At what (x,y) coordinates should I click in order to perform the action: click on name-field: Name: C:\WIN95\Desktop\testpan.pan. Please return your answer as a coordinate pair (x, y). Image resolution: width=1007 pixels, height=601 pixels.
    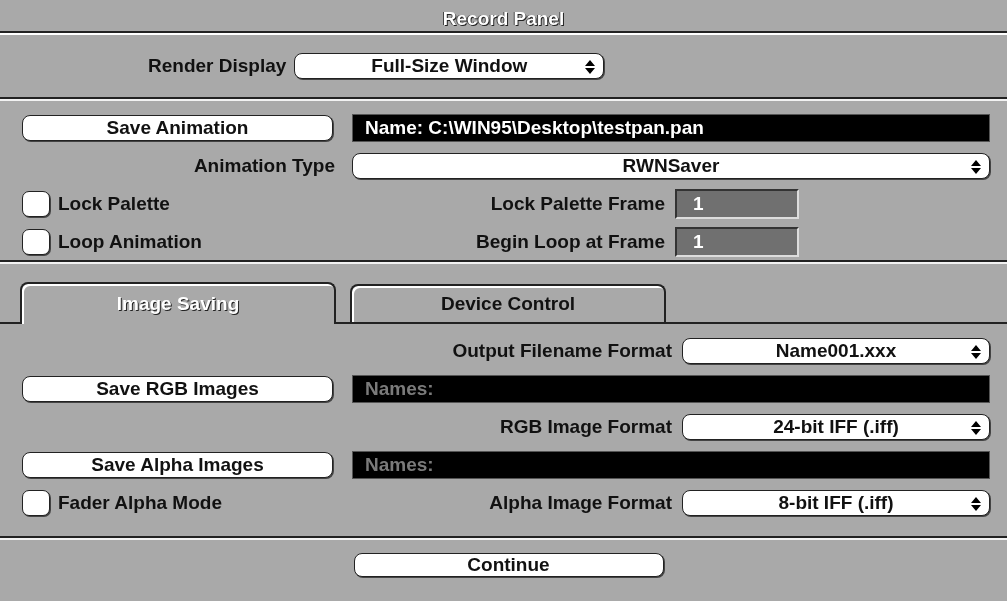
    Looking at the image, I should click on (671, 128).